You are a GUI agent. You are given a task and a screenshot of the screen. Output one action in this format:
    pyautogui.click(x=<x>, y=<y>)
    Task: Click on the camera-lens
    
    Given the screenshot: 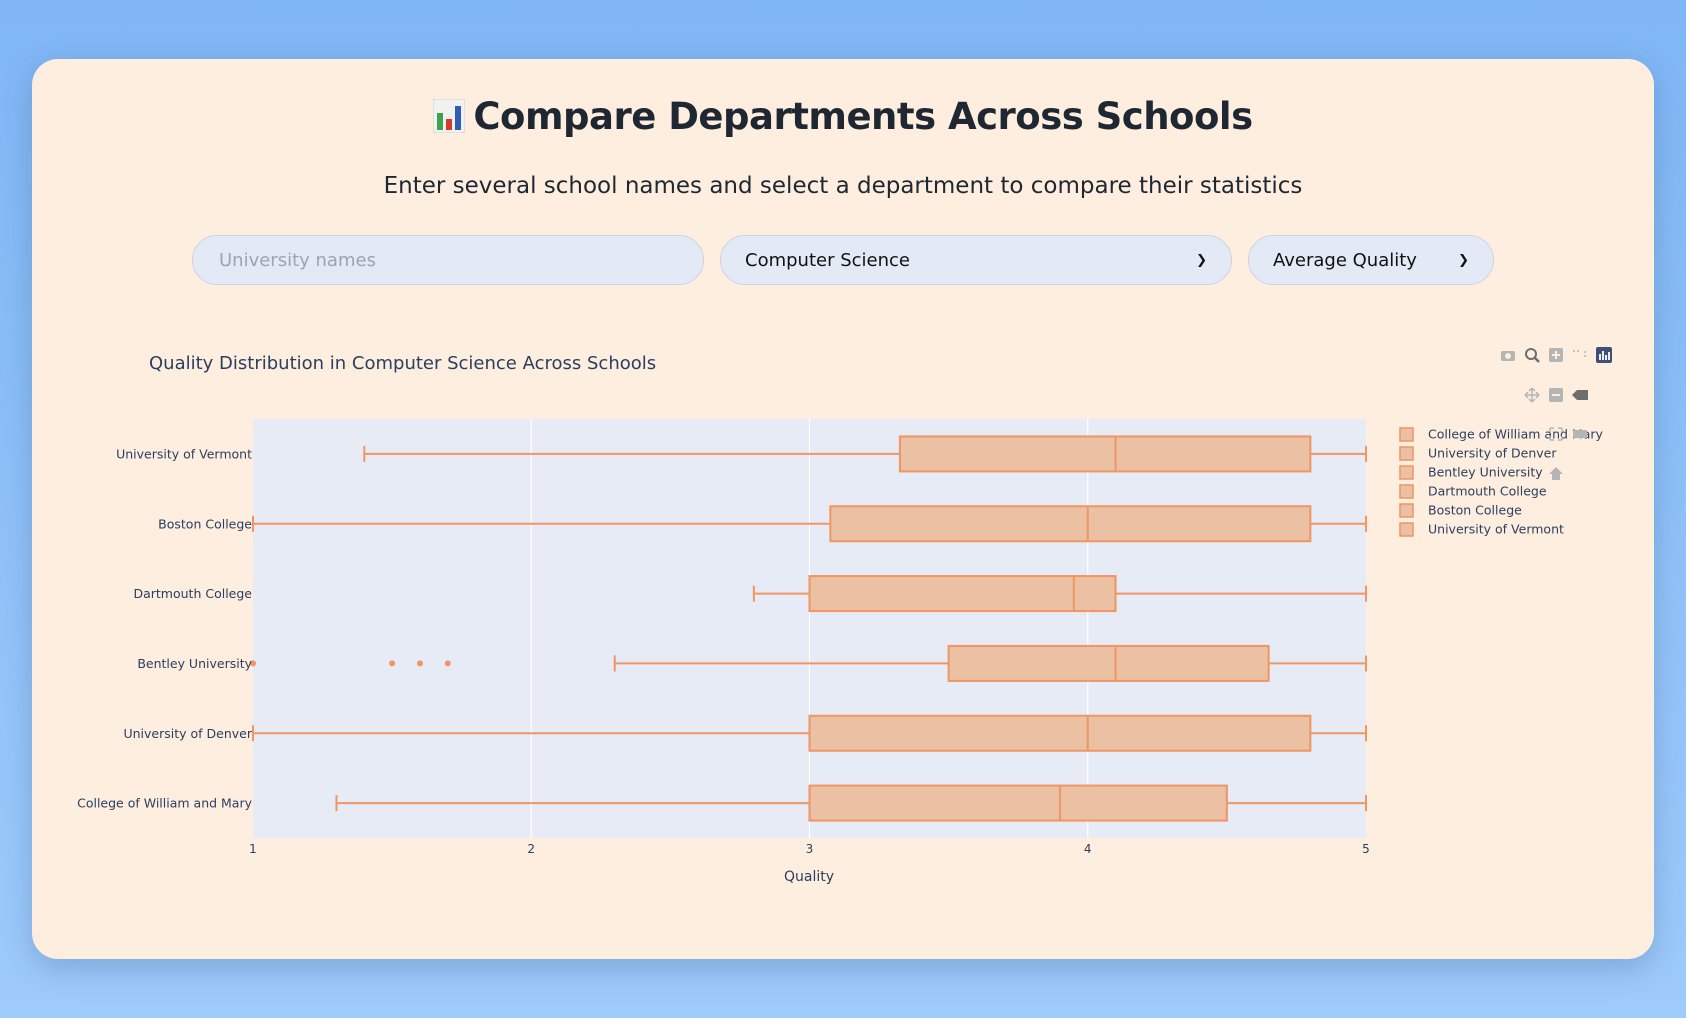 What is the action you would take?
    pyautogui.click(x=1508, y=356)
    